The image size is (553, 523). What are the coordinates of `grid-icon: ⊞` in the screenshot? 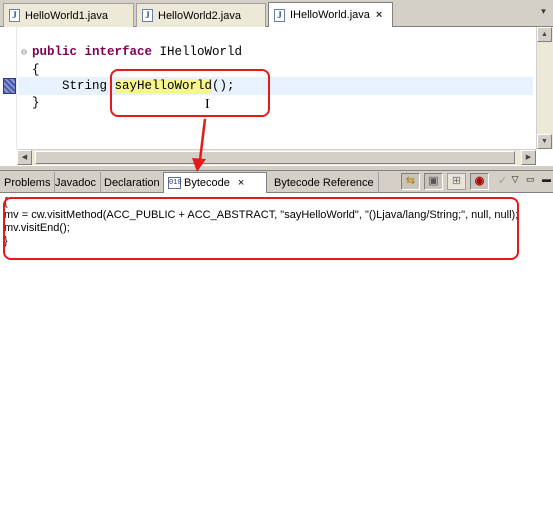 It's located at (456, 181).